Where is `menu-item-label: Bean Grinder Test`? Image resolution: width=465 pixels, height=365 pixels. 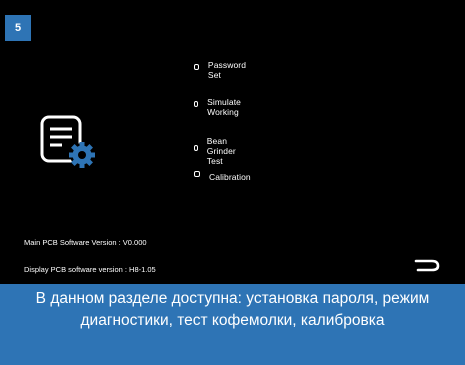 menu-item-label: Bean Grinder Test is located at coordinates (221, 151).